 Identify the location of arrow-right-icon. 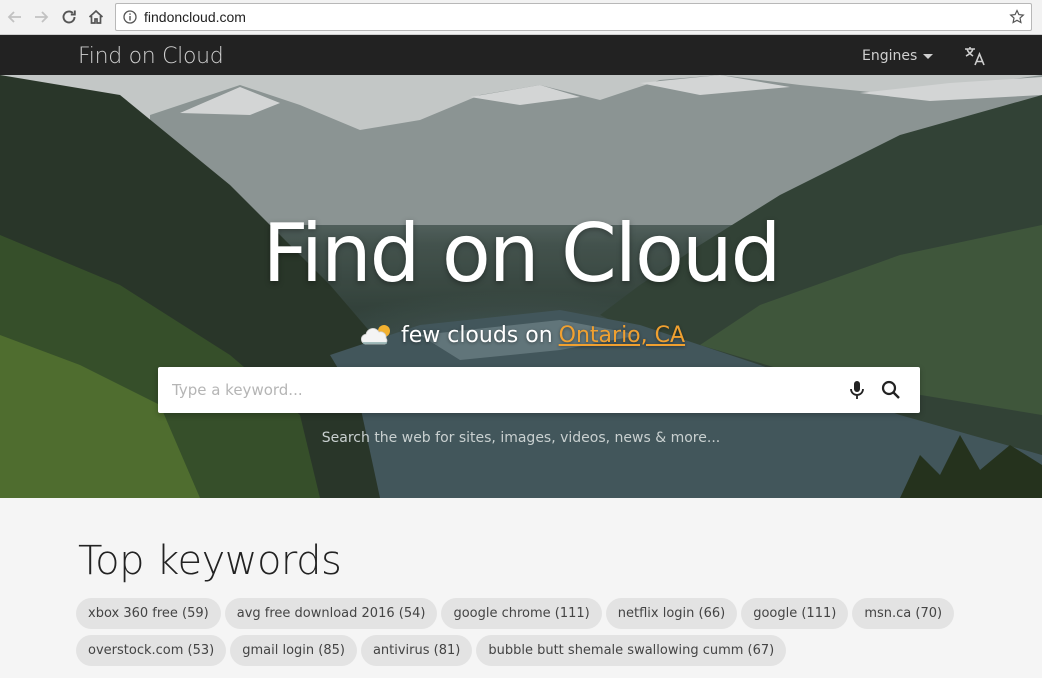
(42, 17).